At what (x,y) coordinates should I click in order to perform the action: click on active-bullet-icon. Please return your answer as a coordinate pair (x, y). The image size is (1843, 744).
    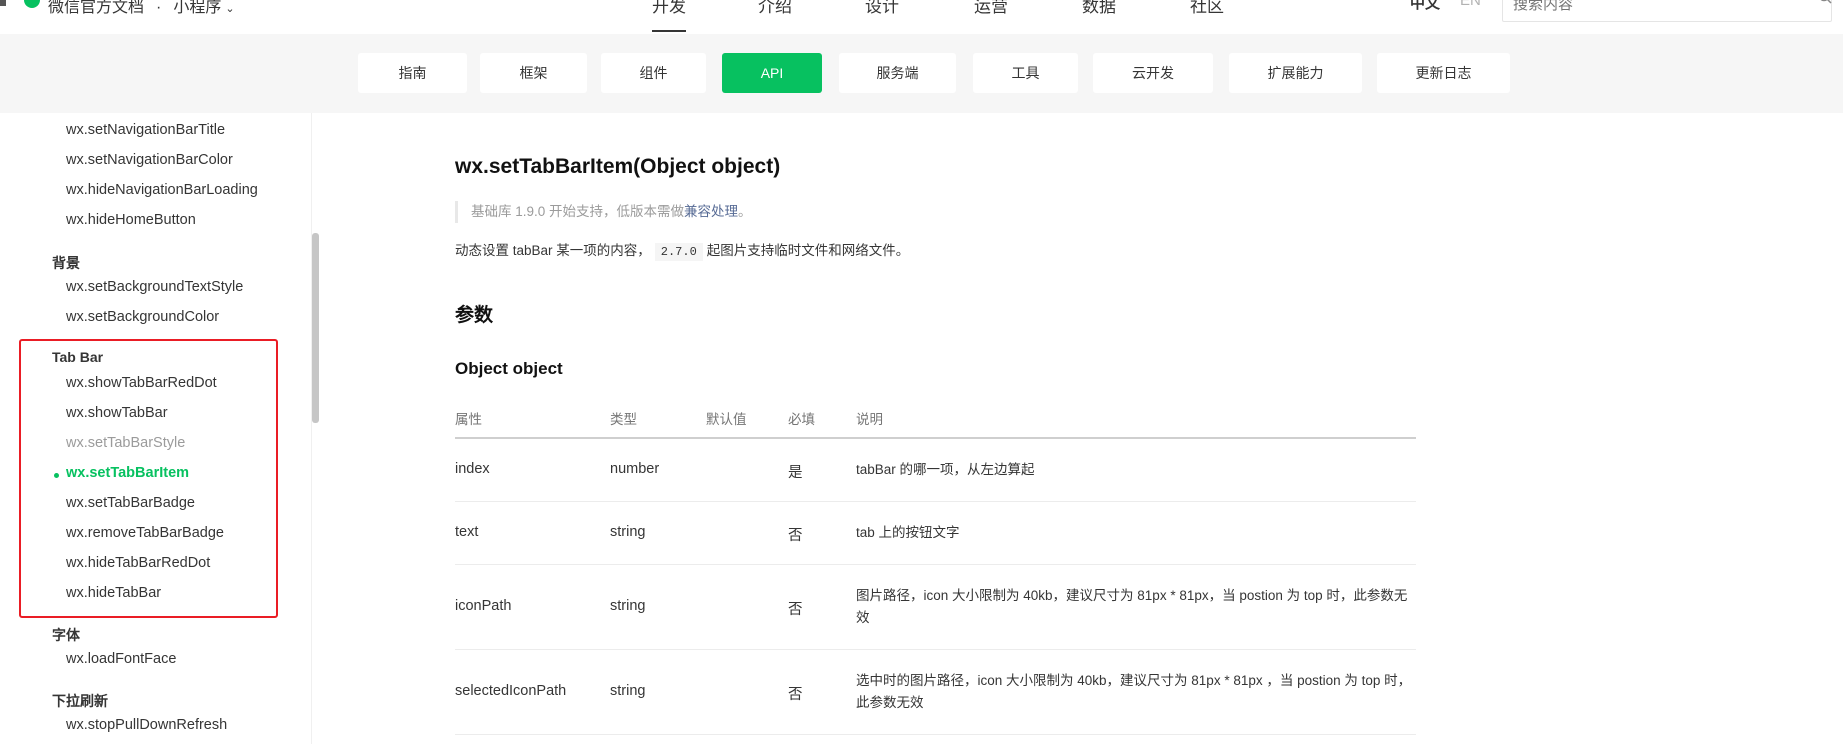
    Looking at the image, I should click on (56, 475).